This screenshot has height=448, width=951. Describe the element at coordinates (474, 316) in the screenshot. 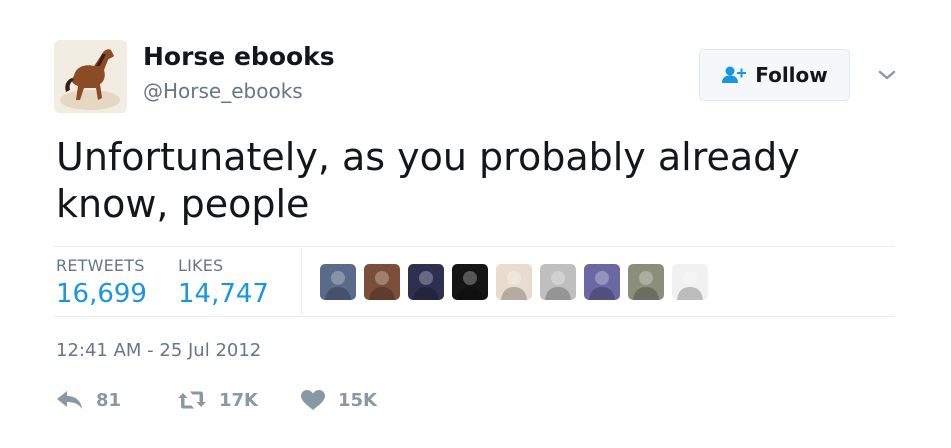

I see `stats-bottom-divider` at that location.